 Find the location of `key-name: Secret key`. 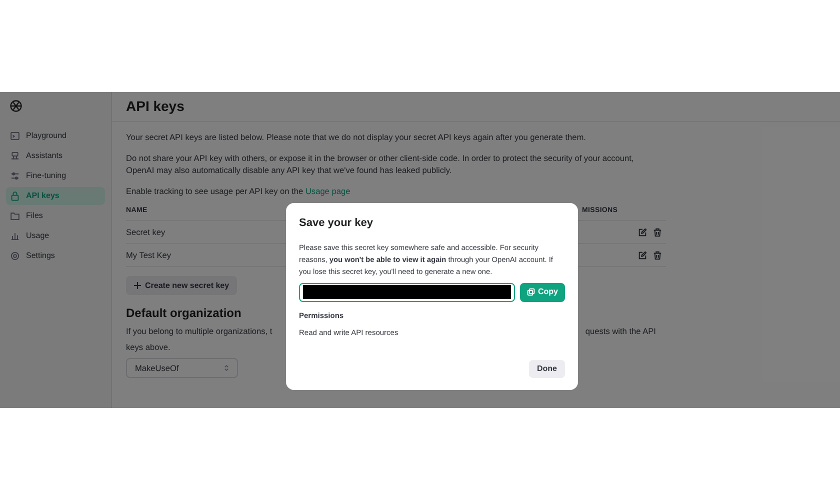

key-name: Secret key is located at coordinates (146, 232).